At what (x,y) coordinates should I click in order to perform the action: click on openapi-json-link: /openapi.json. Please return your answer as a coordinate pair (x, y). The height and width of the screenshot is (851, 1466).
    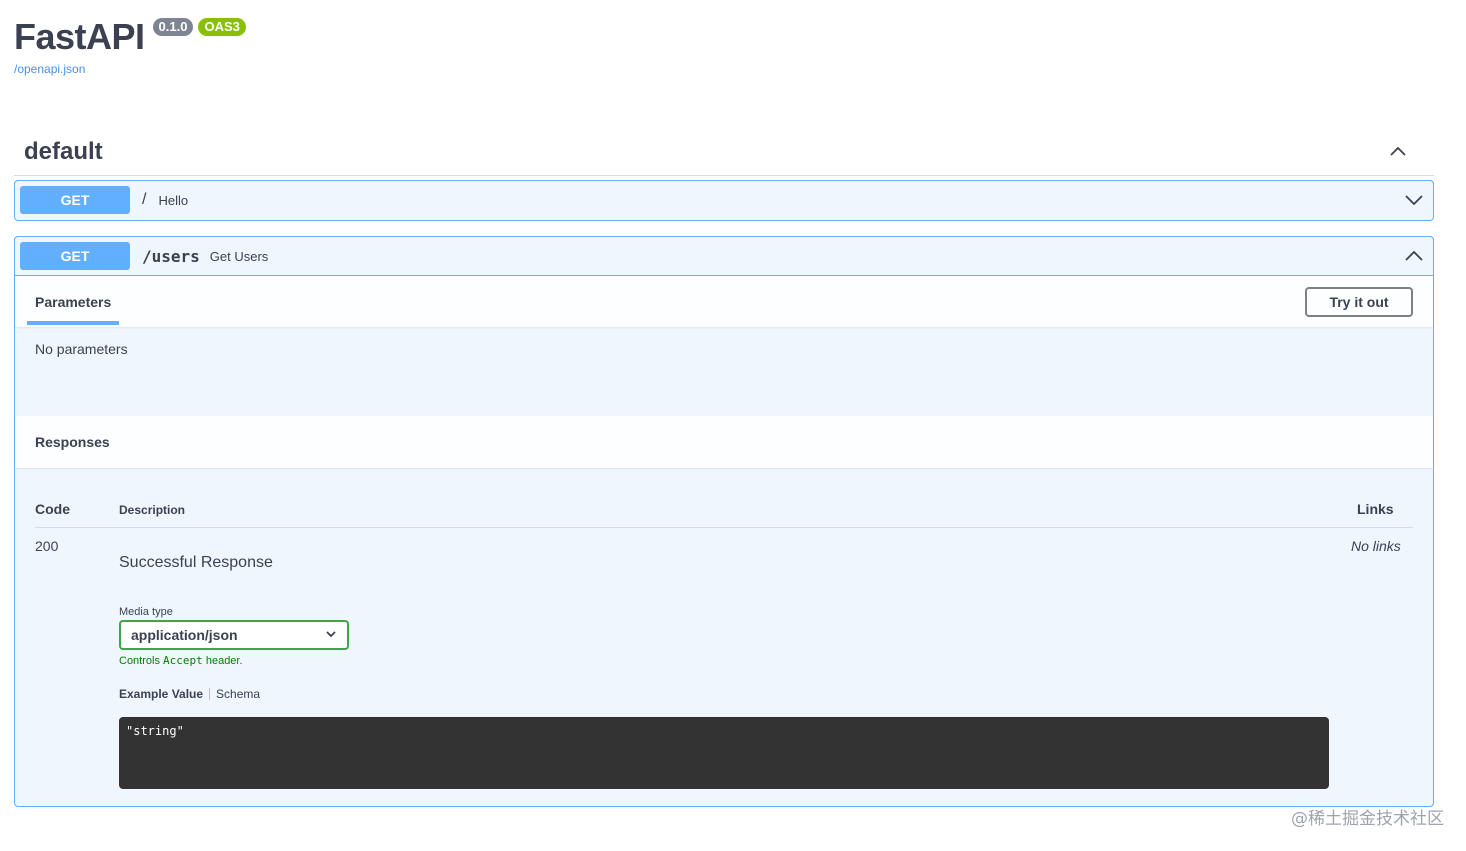
    Looking at the image, I should click on (130, 69).